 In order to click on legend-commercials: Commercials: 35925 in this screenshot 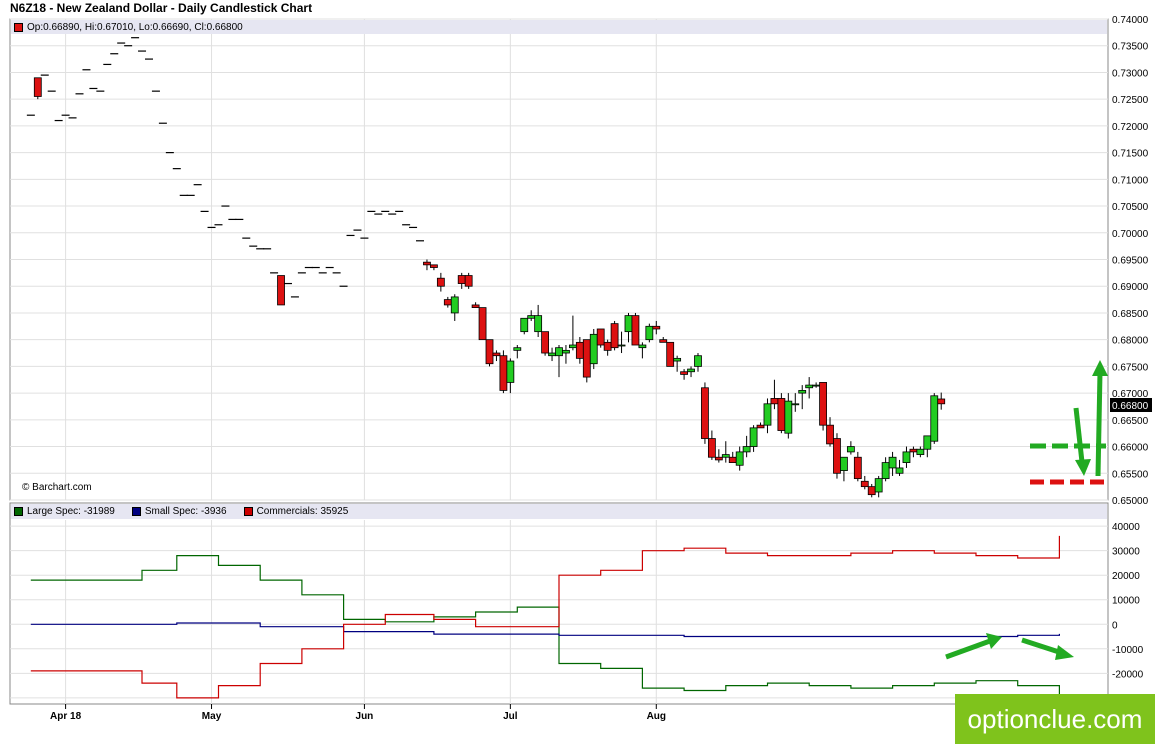, I will do `click(294, 511)`.